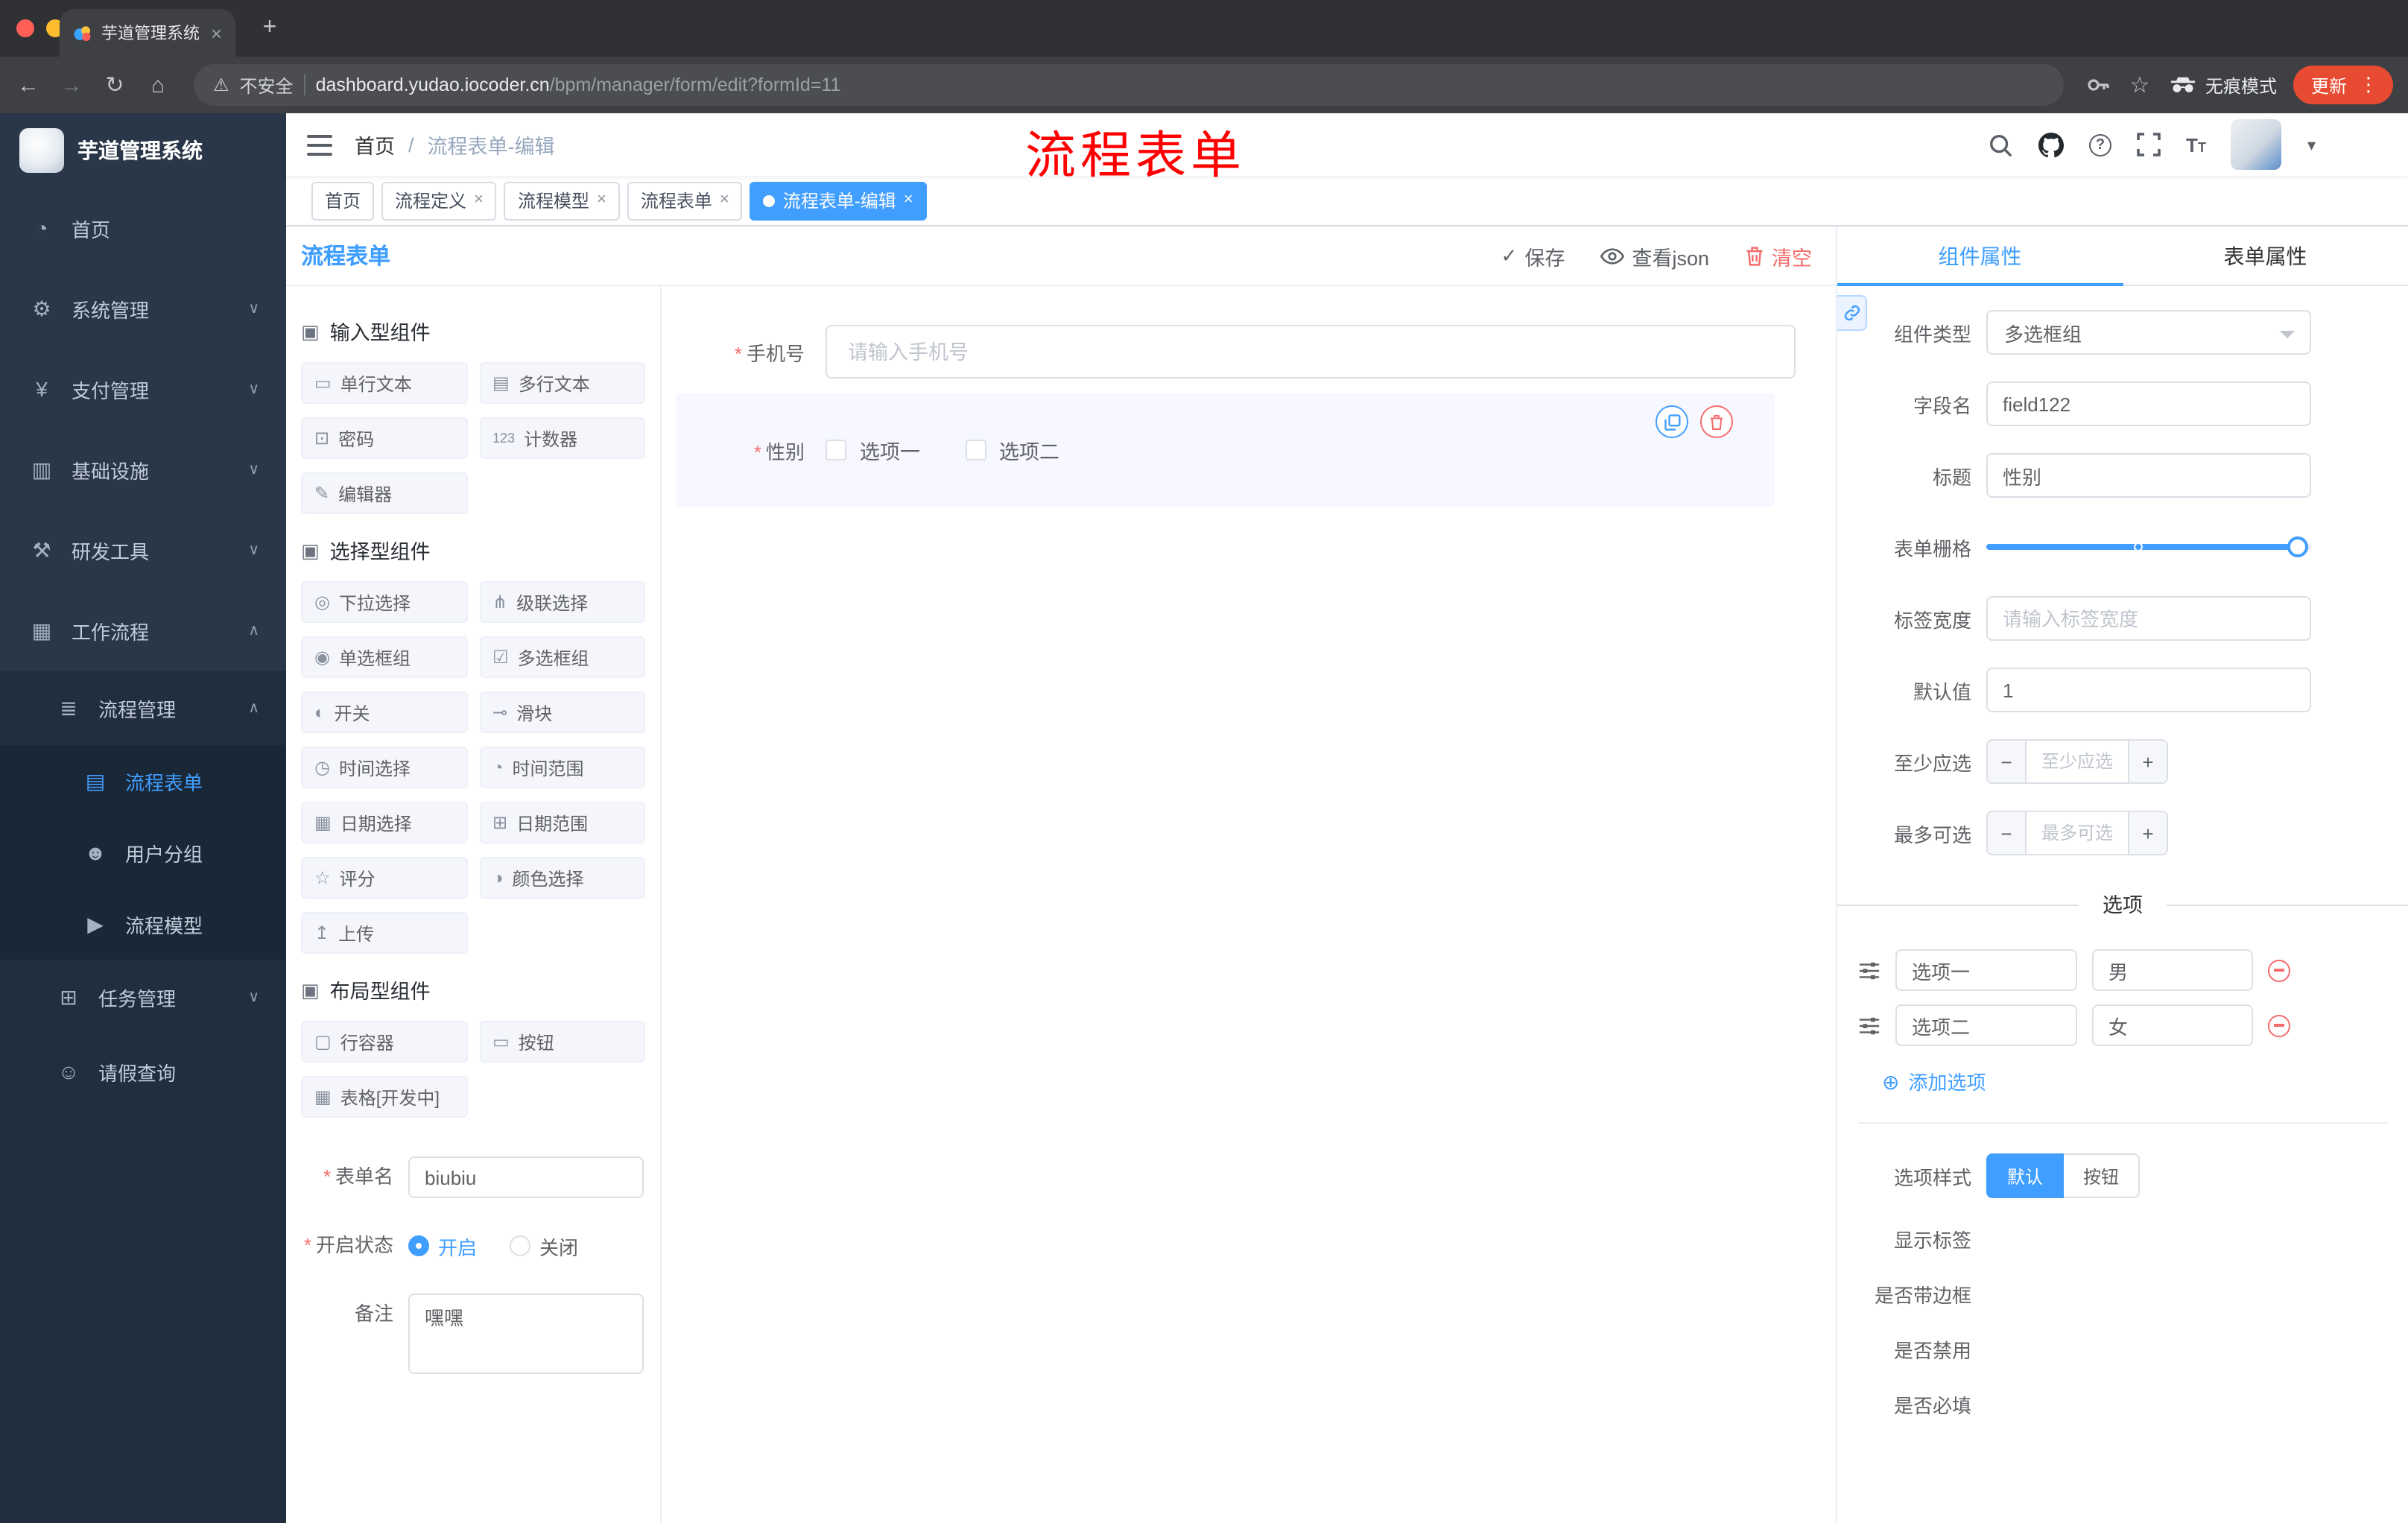 This screenshot has height=1523, width=2408. I want to click on canvas-item-phone: 手机号, so click(1229, 352).